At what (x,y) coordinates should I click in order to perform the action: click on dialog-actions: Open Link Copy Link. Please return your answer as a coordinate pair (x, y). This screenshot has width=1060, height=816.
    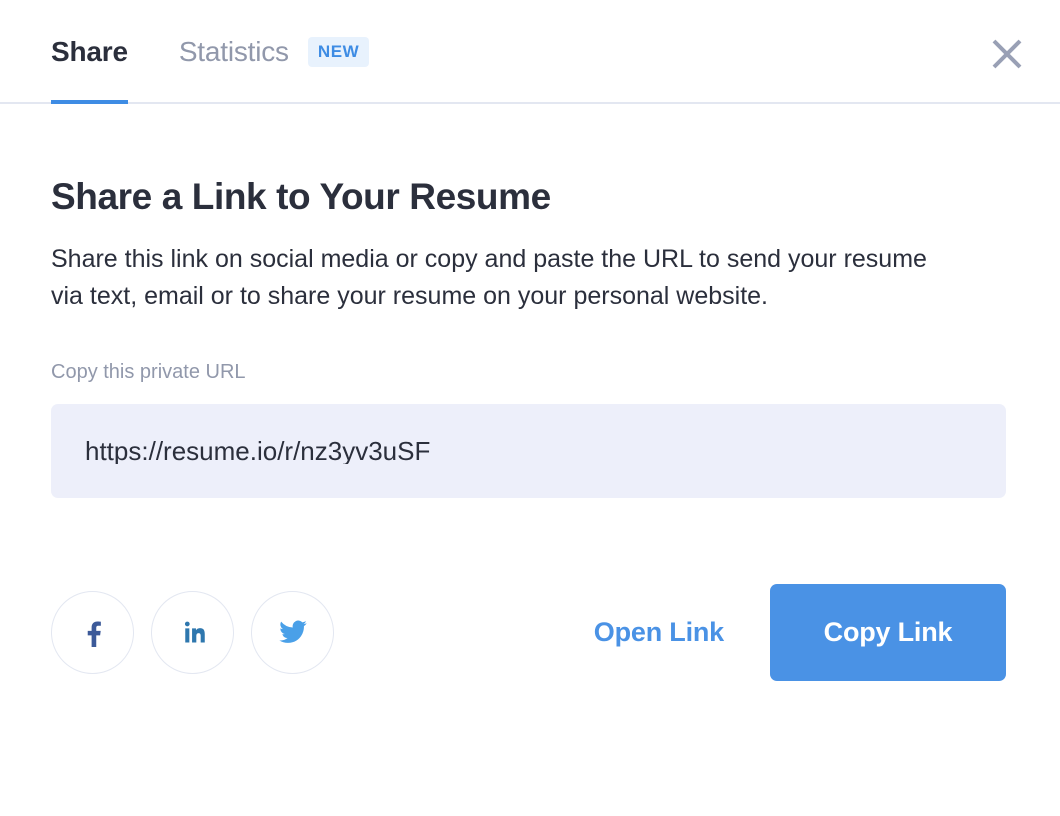
    Looking at the image, I should click on (528, 632).